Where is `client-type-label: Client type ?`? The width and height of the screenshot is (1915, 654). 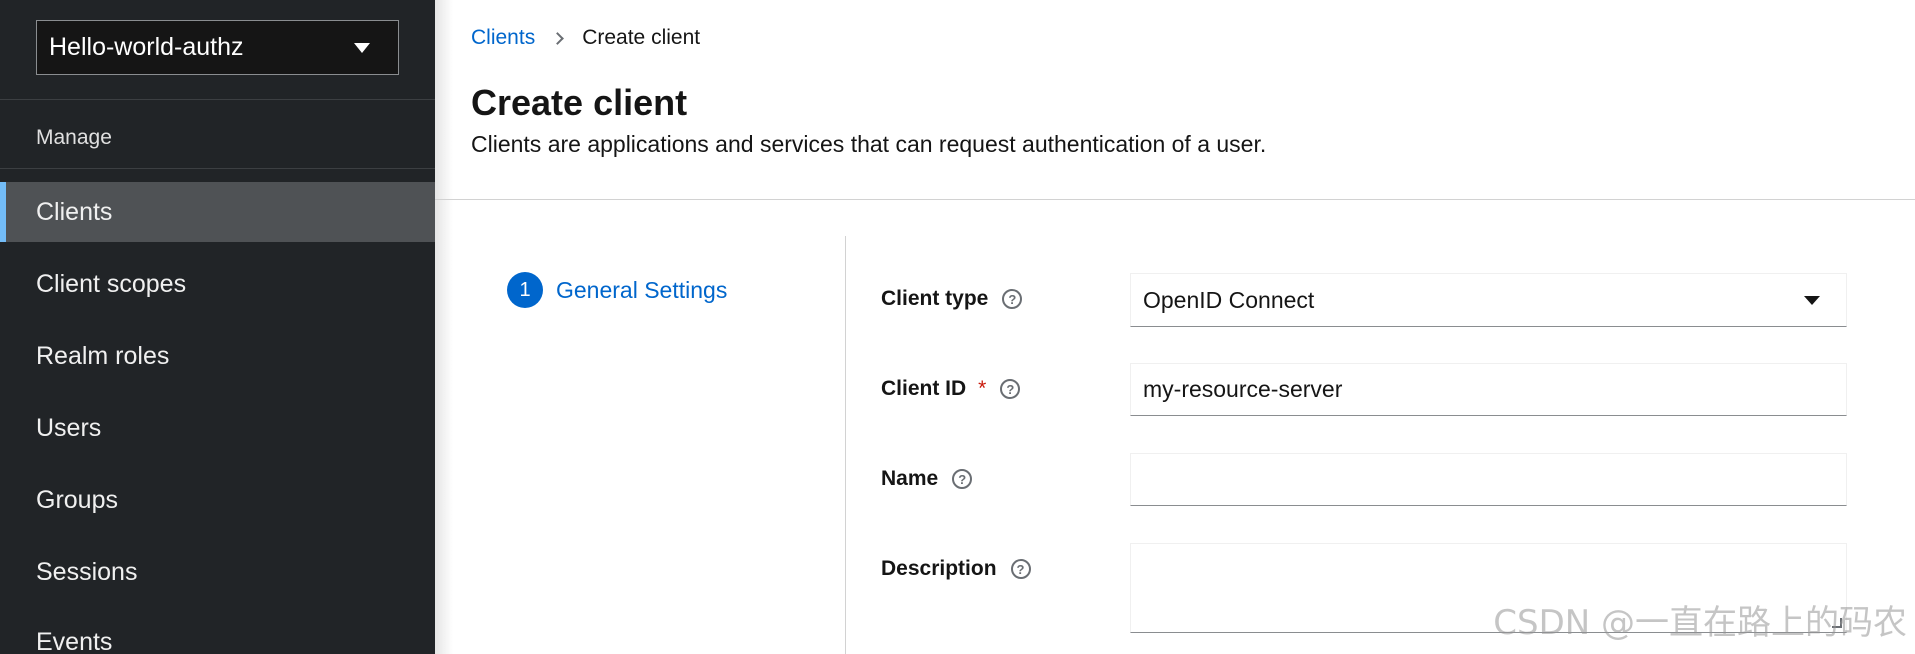
client-type-label: Client type ? is located at coordinates (952, 299).